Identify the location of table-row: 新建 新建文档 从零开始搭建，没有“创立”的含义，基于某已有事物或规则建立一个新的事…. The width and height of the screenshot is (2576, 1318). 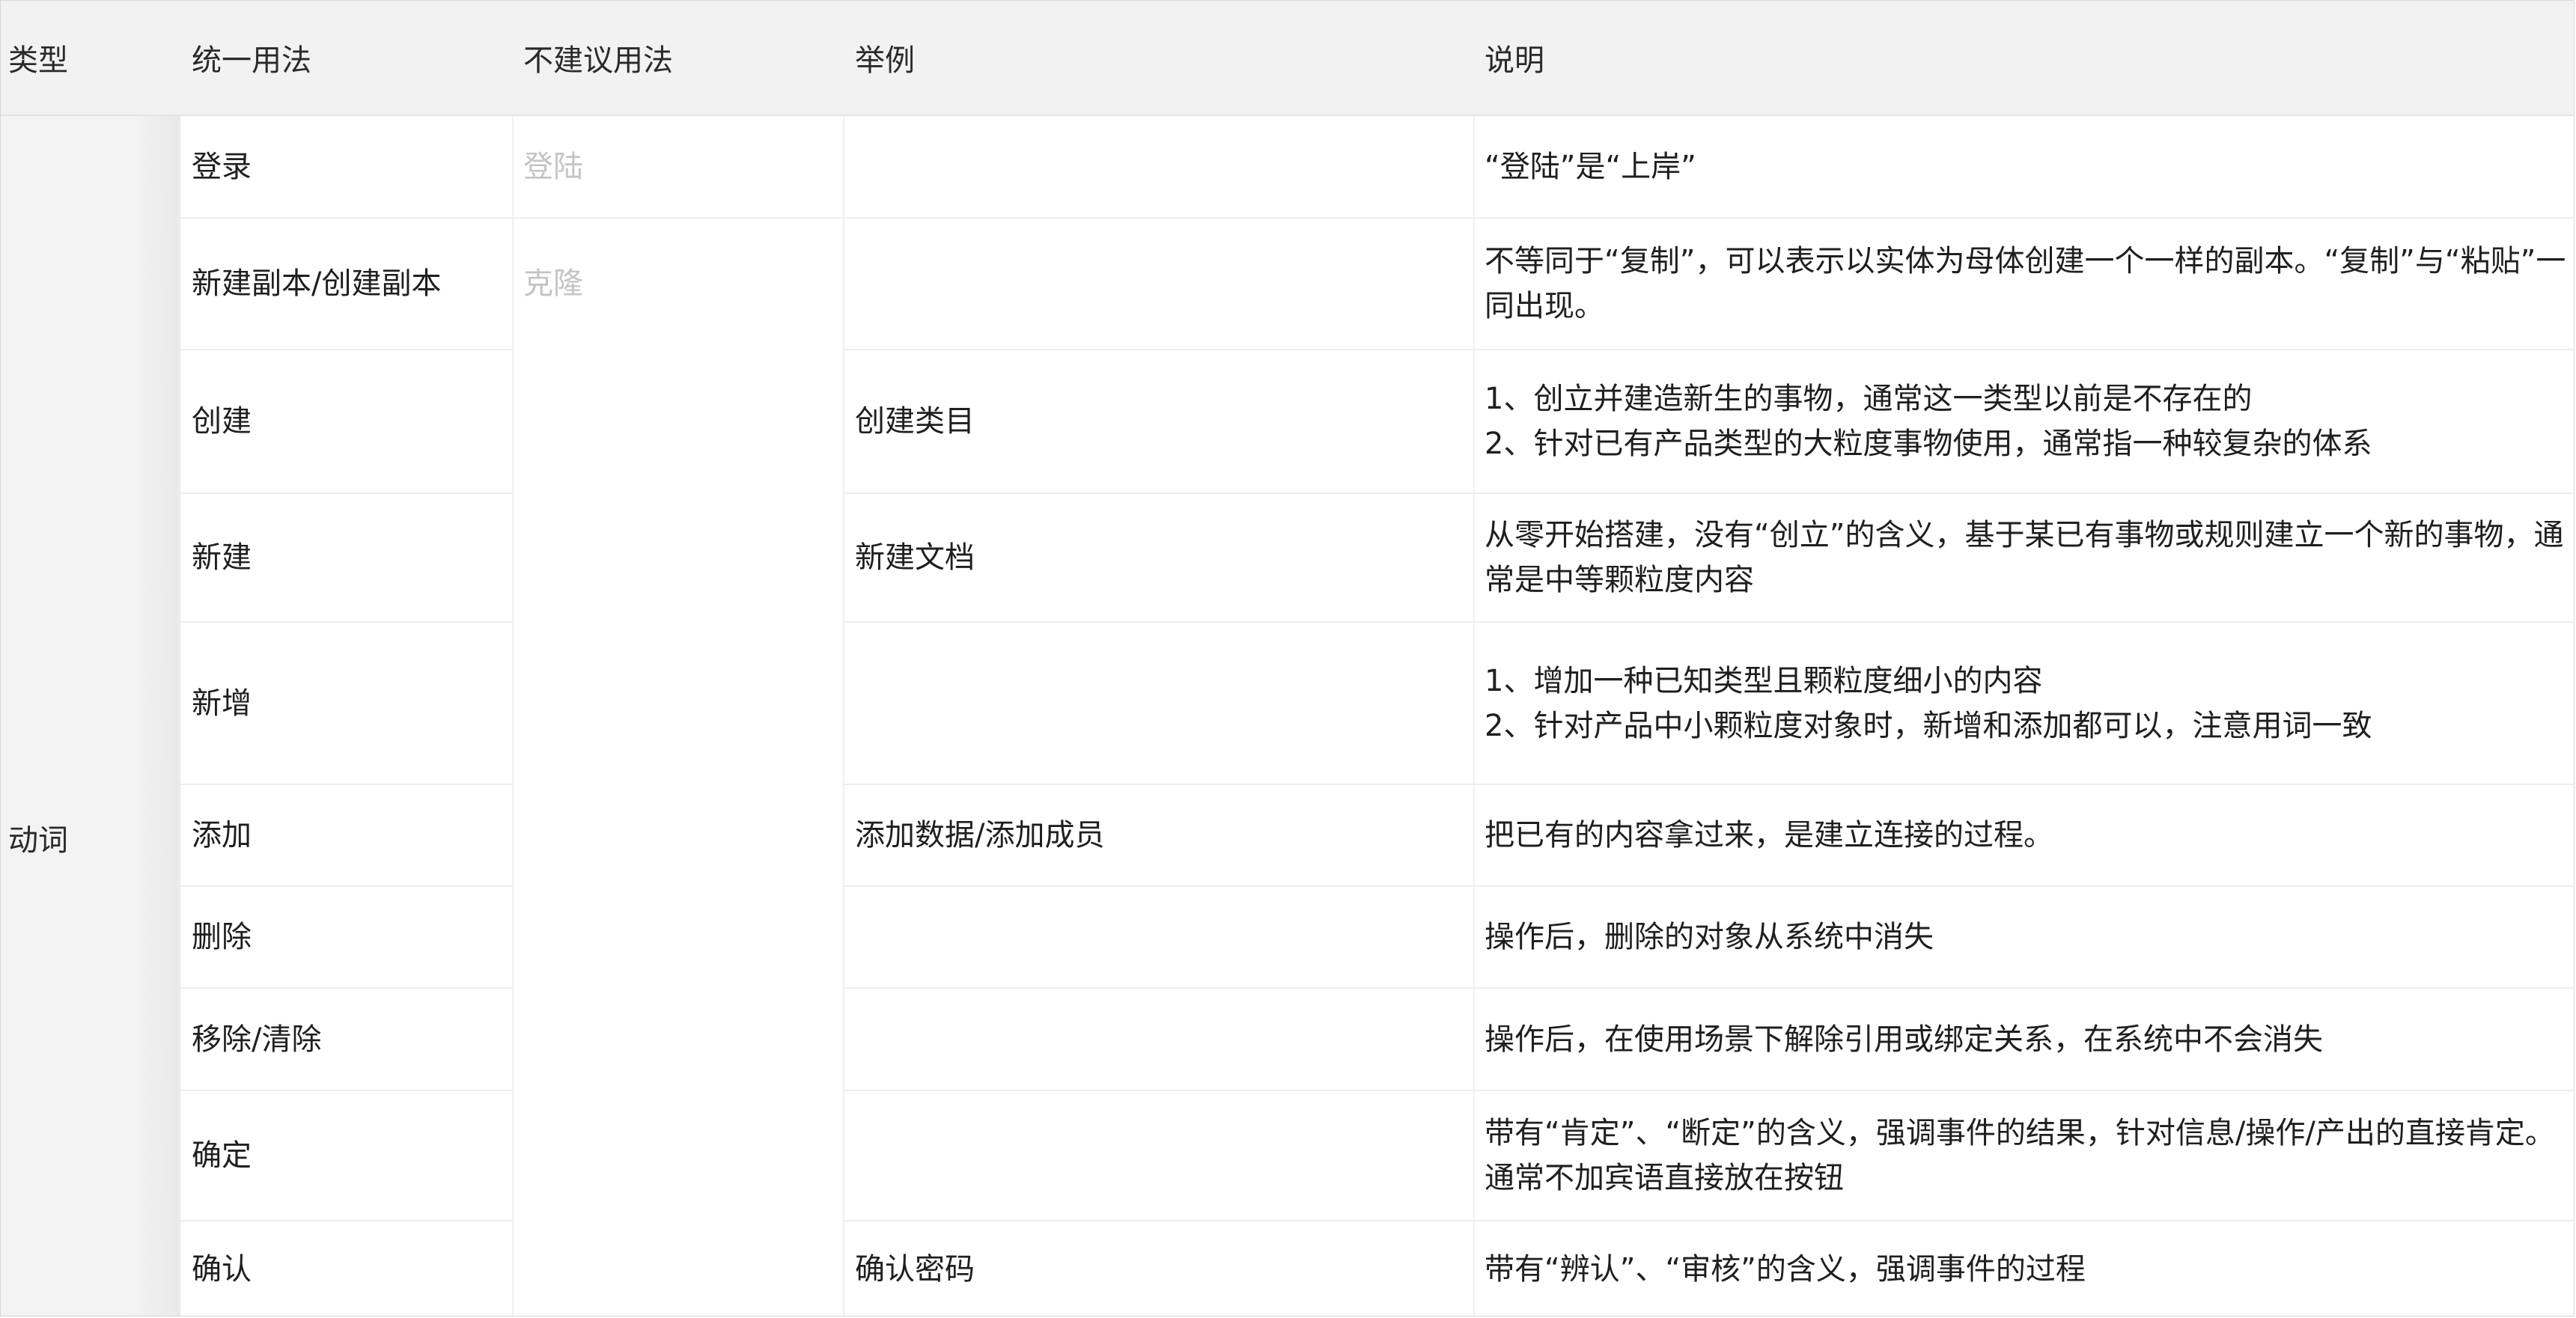
(1377, 557).